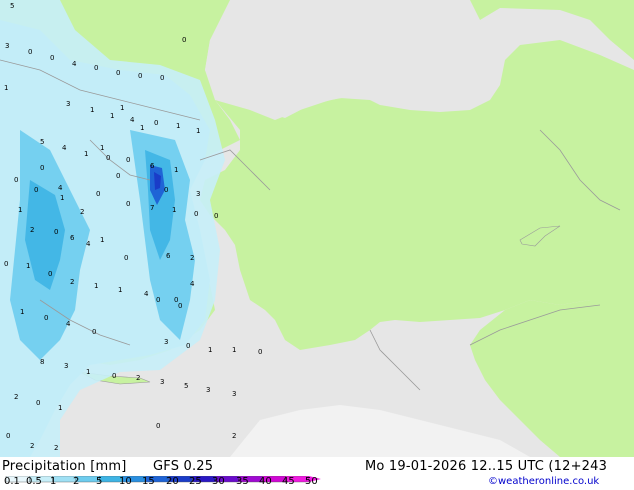 The width and height of the screenshot is (634, 490). I want to click on precip-value-label: 7, so click(152, 208).